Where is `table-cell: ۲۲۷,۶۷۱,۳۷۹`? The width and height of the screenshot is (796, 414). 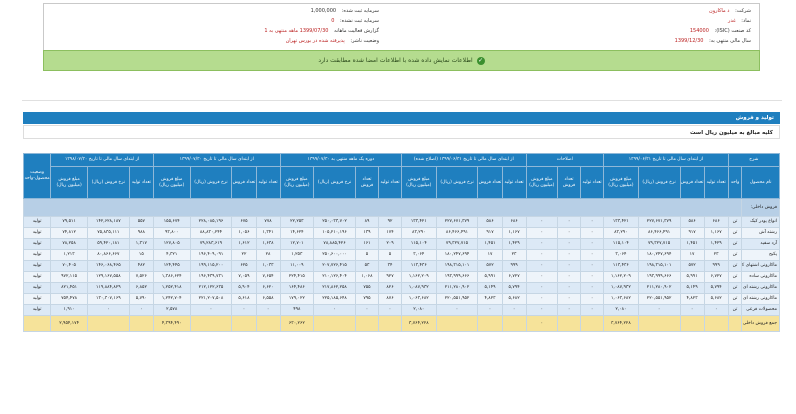 table-cell: ۲۲۷,۶۷۱,۳۷۹ is located at coordinates (659, 222).